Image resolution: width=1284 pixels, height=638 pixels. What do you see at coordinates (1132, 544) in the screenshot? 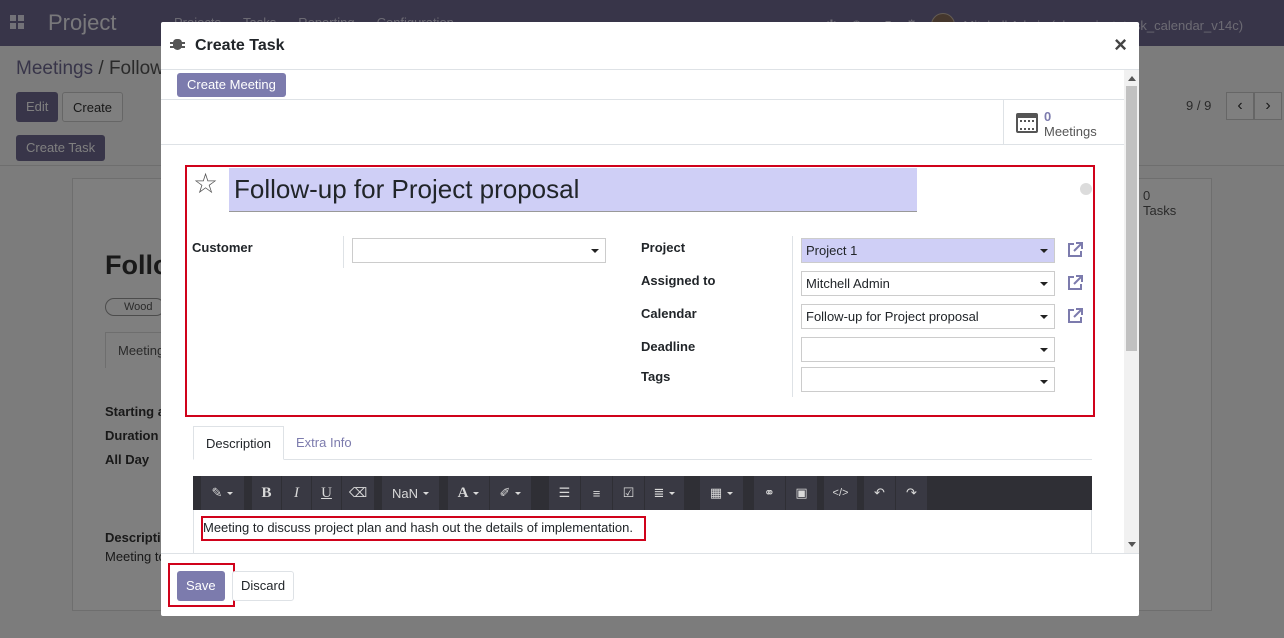
I see `scroll-down-icon` at bounding box center [1132, 544].